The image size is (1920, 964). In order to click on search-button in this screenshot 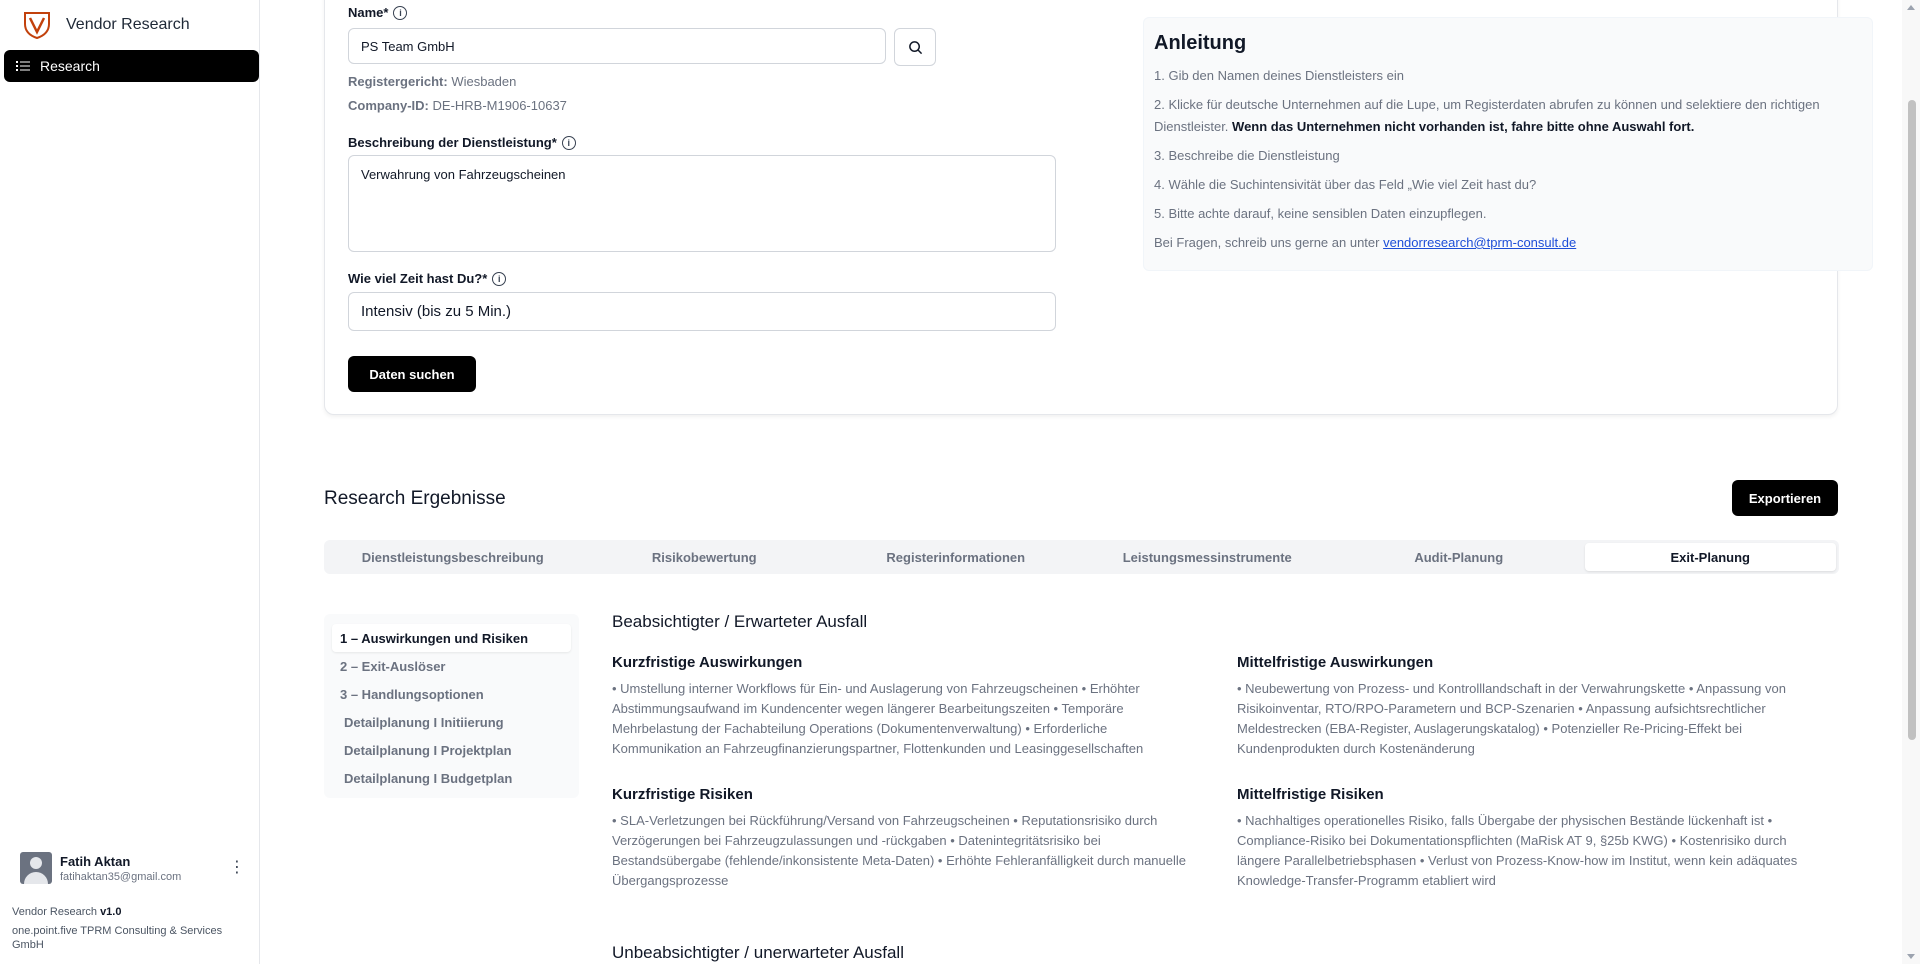, I will do `click(915, 47)`.